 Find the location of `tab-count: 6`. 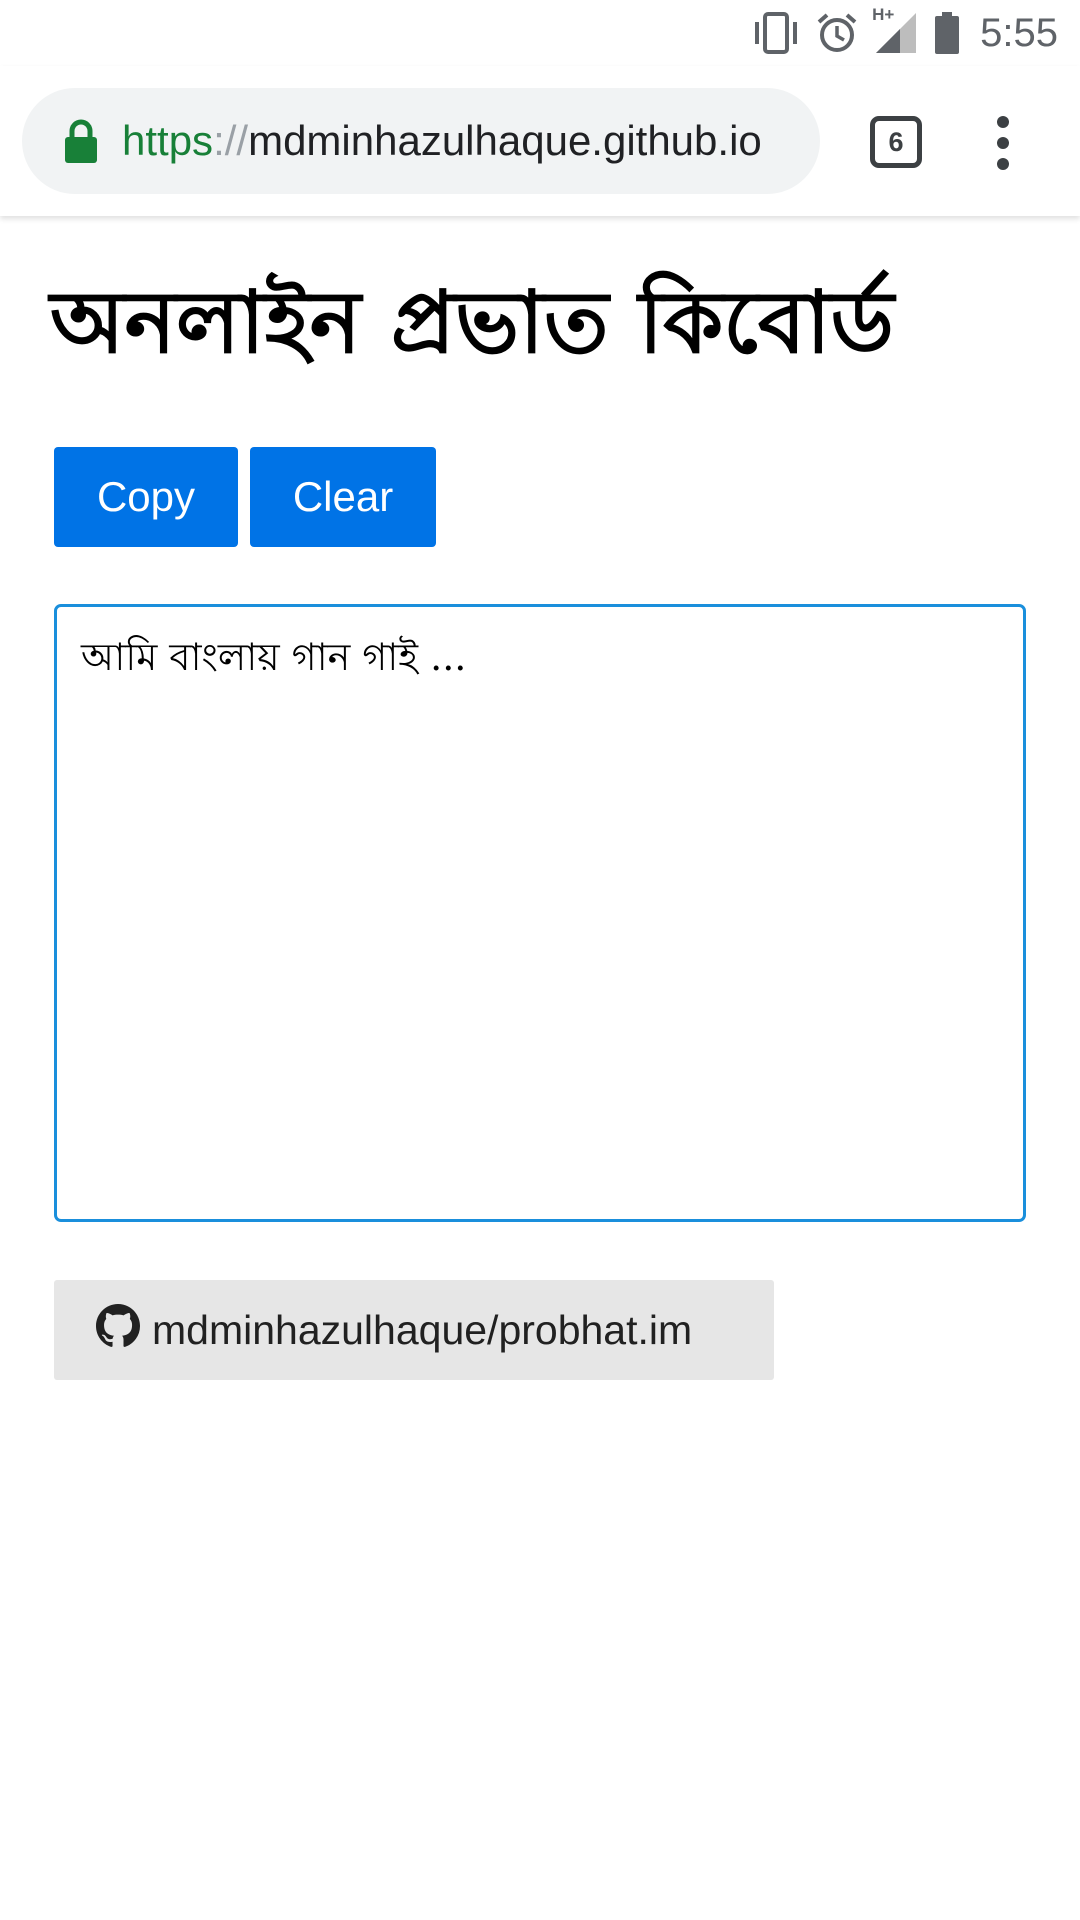

tab-count: 6 is located at coordinates (896, 141).